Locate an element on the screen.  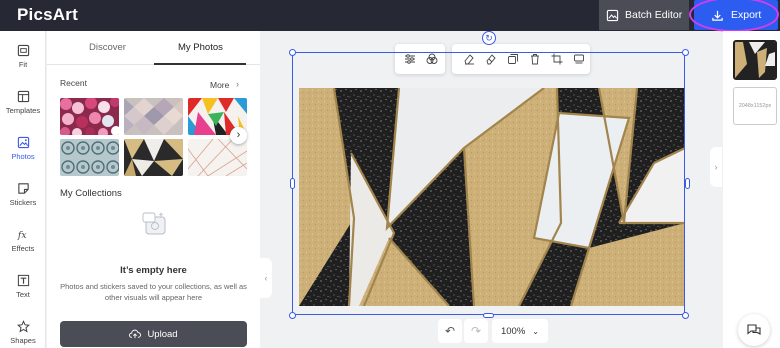
download-icon is located at coordinates (717, 15).